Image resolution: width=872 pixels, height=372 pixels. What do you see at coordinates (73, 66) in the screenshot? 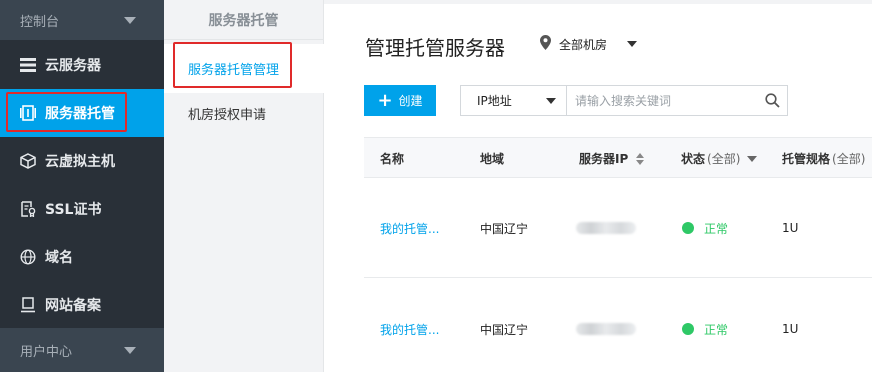
I see `sidebar-item-label: 云服务器` at bounding box center [73, 66].